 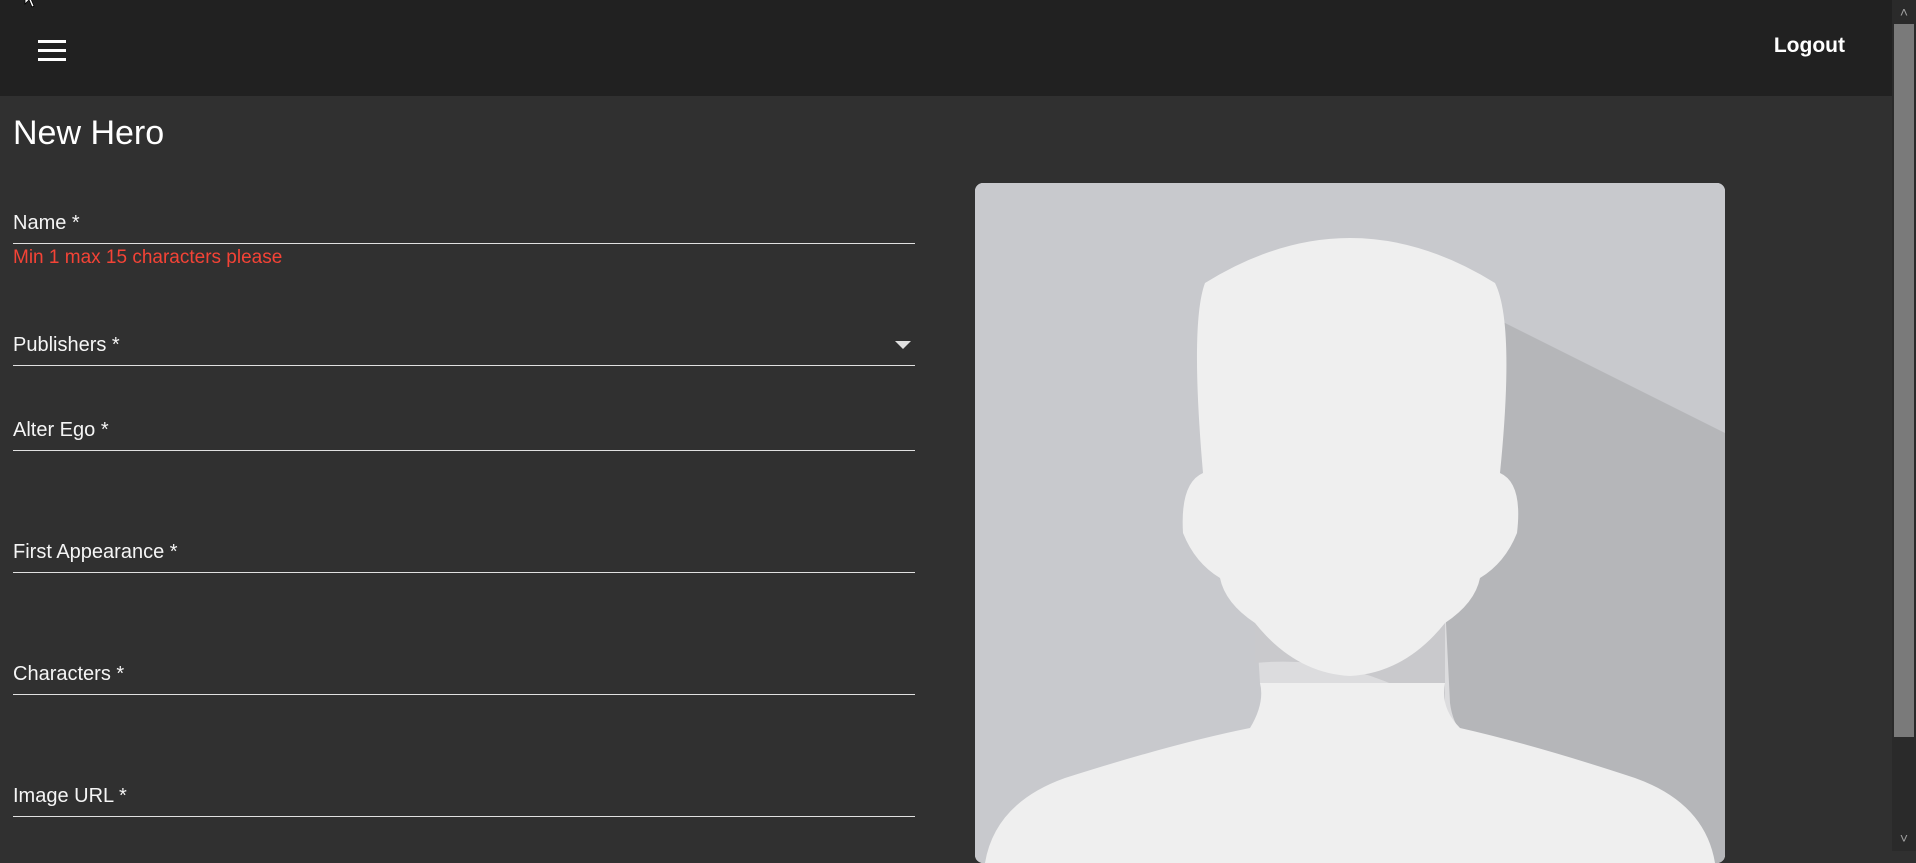 What do you see at coordinates (61, 430) in the screenshot?
I see `alter-ego-field-label: Alter Ego *` at bounding box center [61, 430].